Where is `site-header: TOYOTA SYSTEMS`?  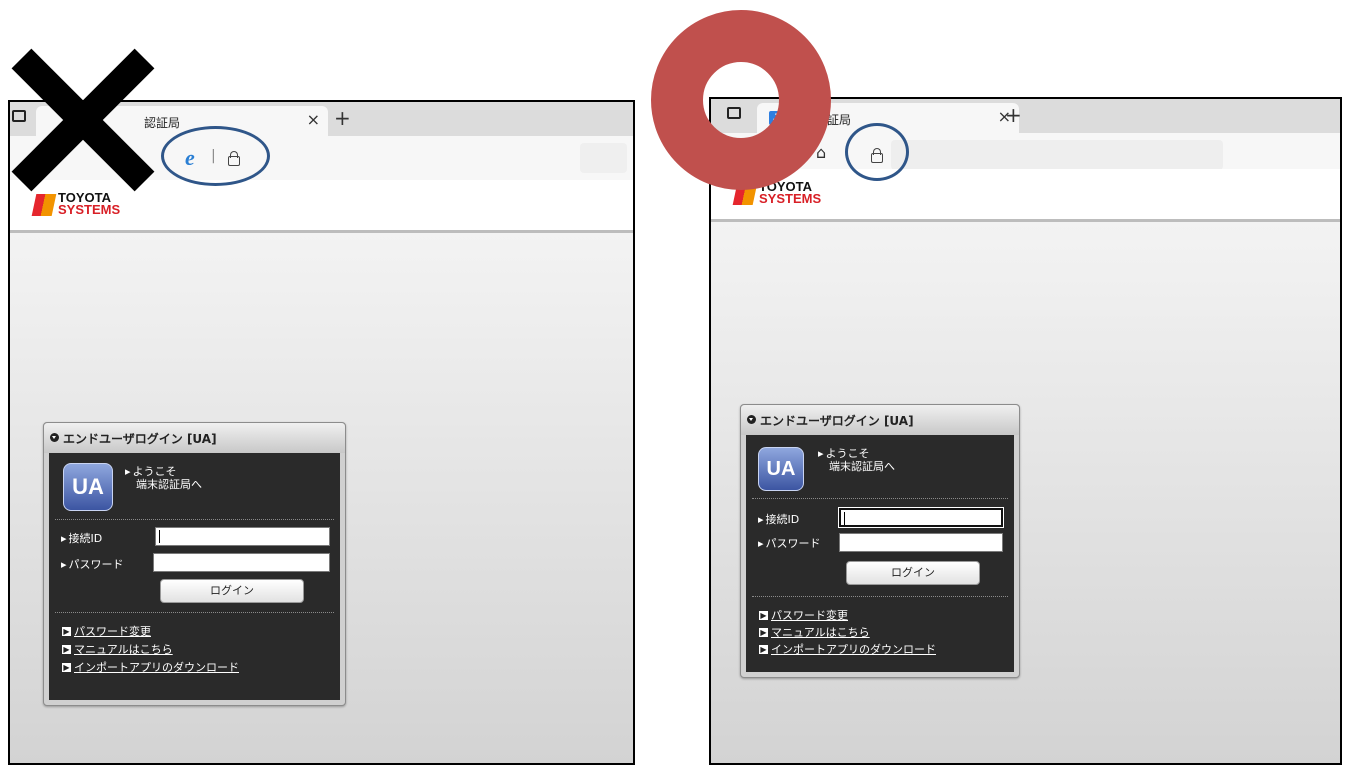
site-header: TOYOTA SYSTEMS is located at coordinates (1025, 195).